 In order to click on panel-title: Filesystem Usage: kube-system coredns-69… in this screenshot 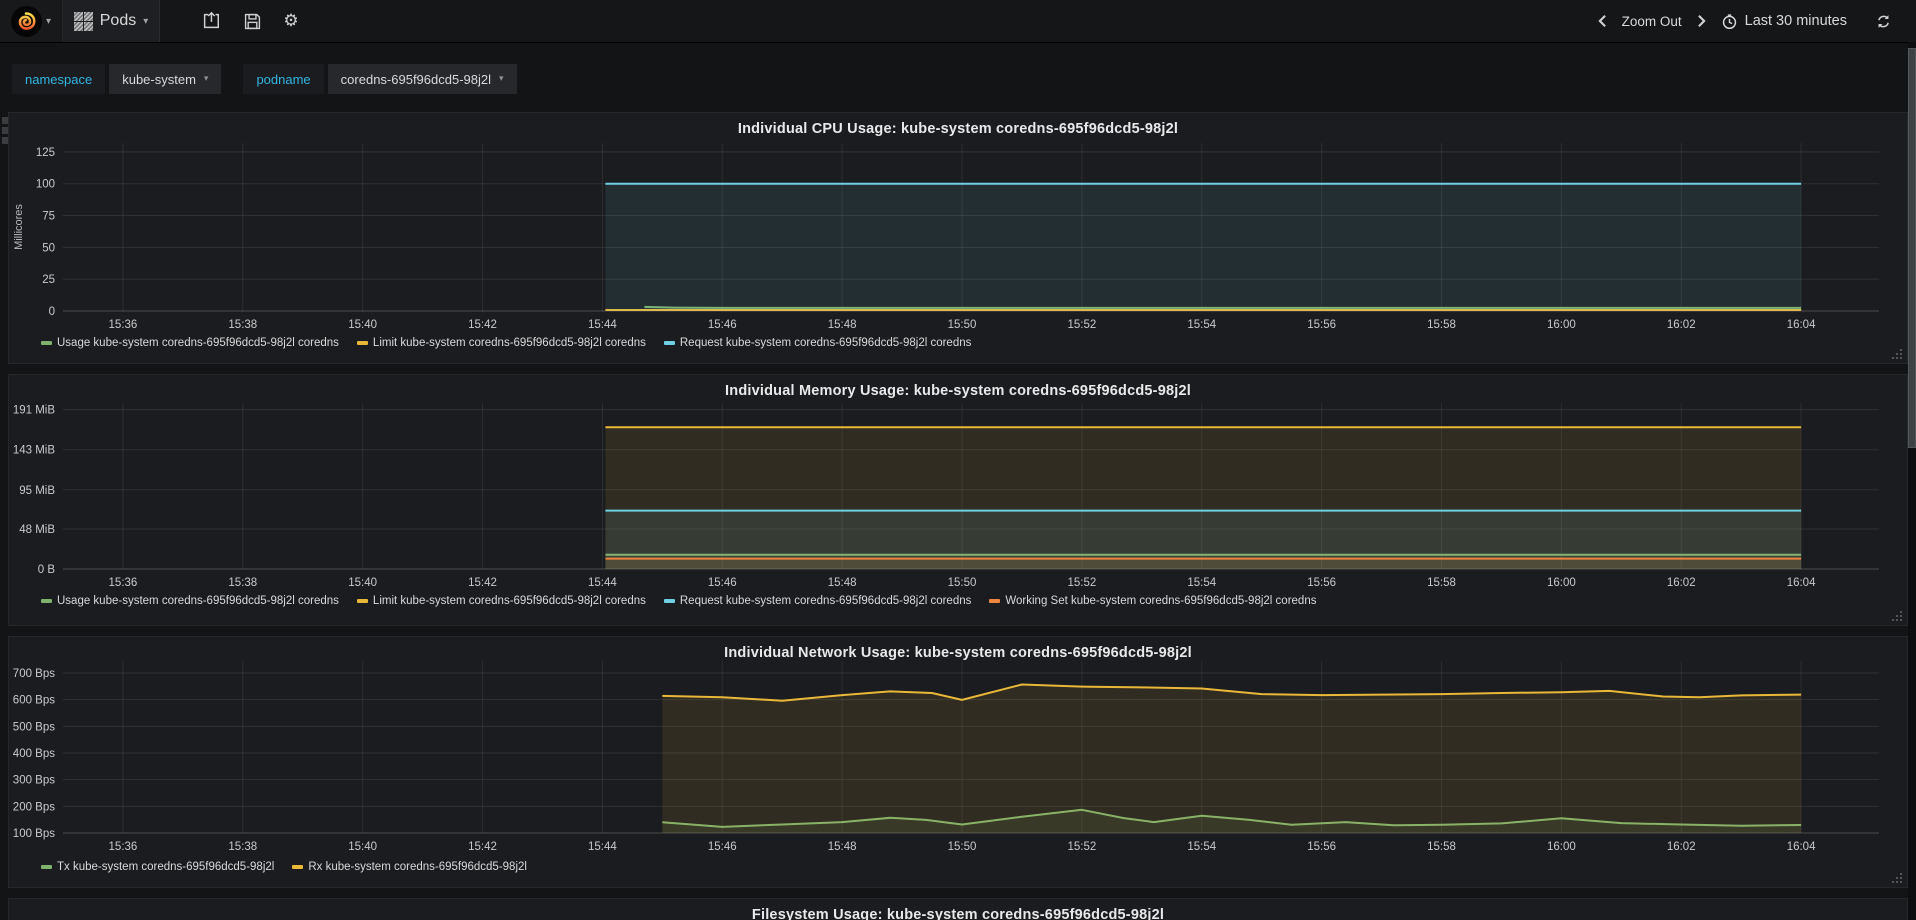, I will do `click(958, 913)`.